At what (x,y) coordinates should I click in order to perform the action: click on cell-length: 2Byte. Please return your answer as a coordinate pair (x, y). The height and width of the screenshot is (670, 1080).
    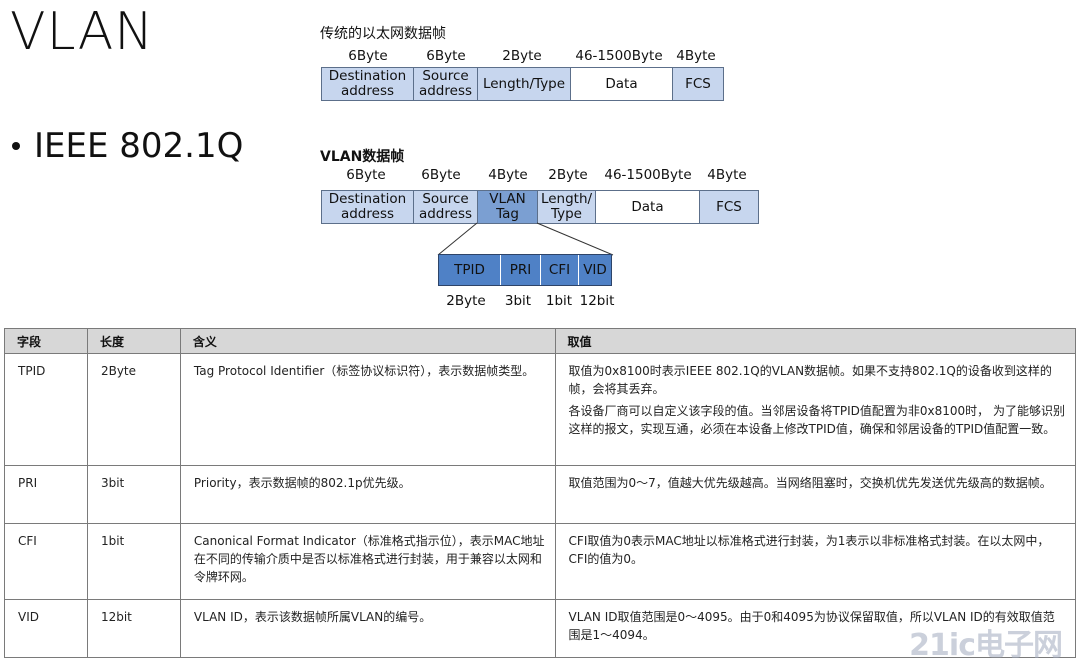
    Looking at the image, I should click on (133, 409).